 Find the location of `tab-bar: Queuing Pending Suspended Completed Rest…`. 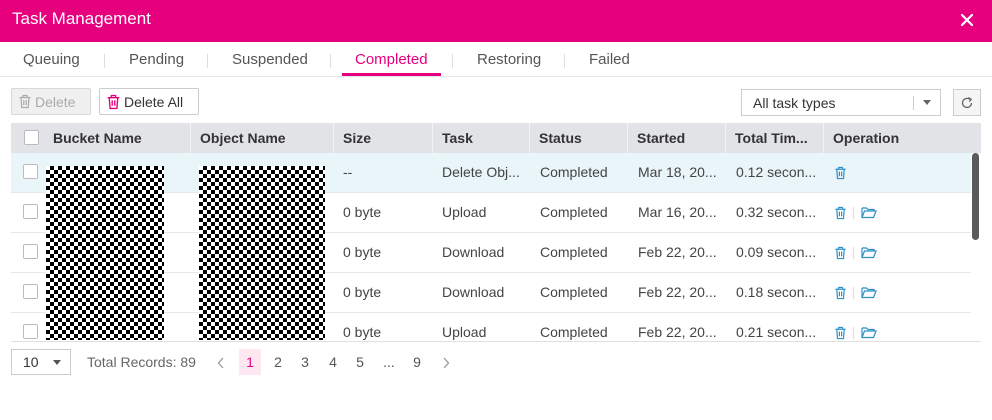

tab-bar: Queuing Pending Suspended Completed Rest… is located at coordinates (496, 59).